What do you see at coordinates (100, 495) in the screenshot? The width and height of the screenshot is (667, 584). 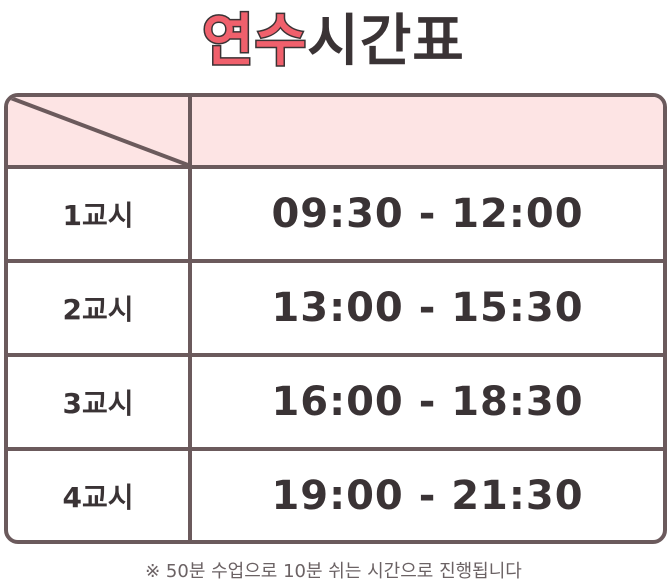 I see `period-label: 4교시` at bounding box center [100, 495].